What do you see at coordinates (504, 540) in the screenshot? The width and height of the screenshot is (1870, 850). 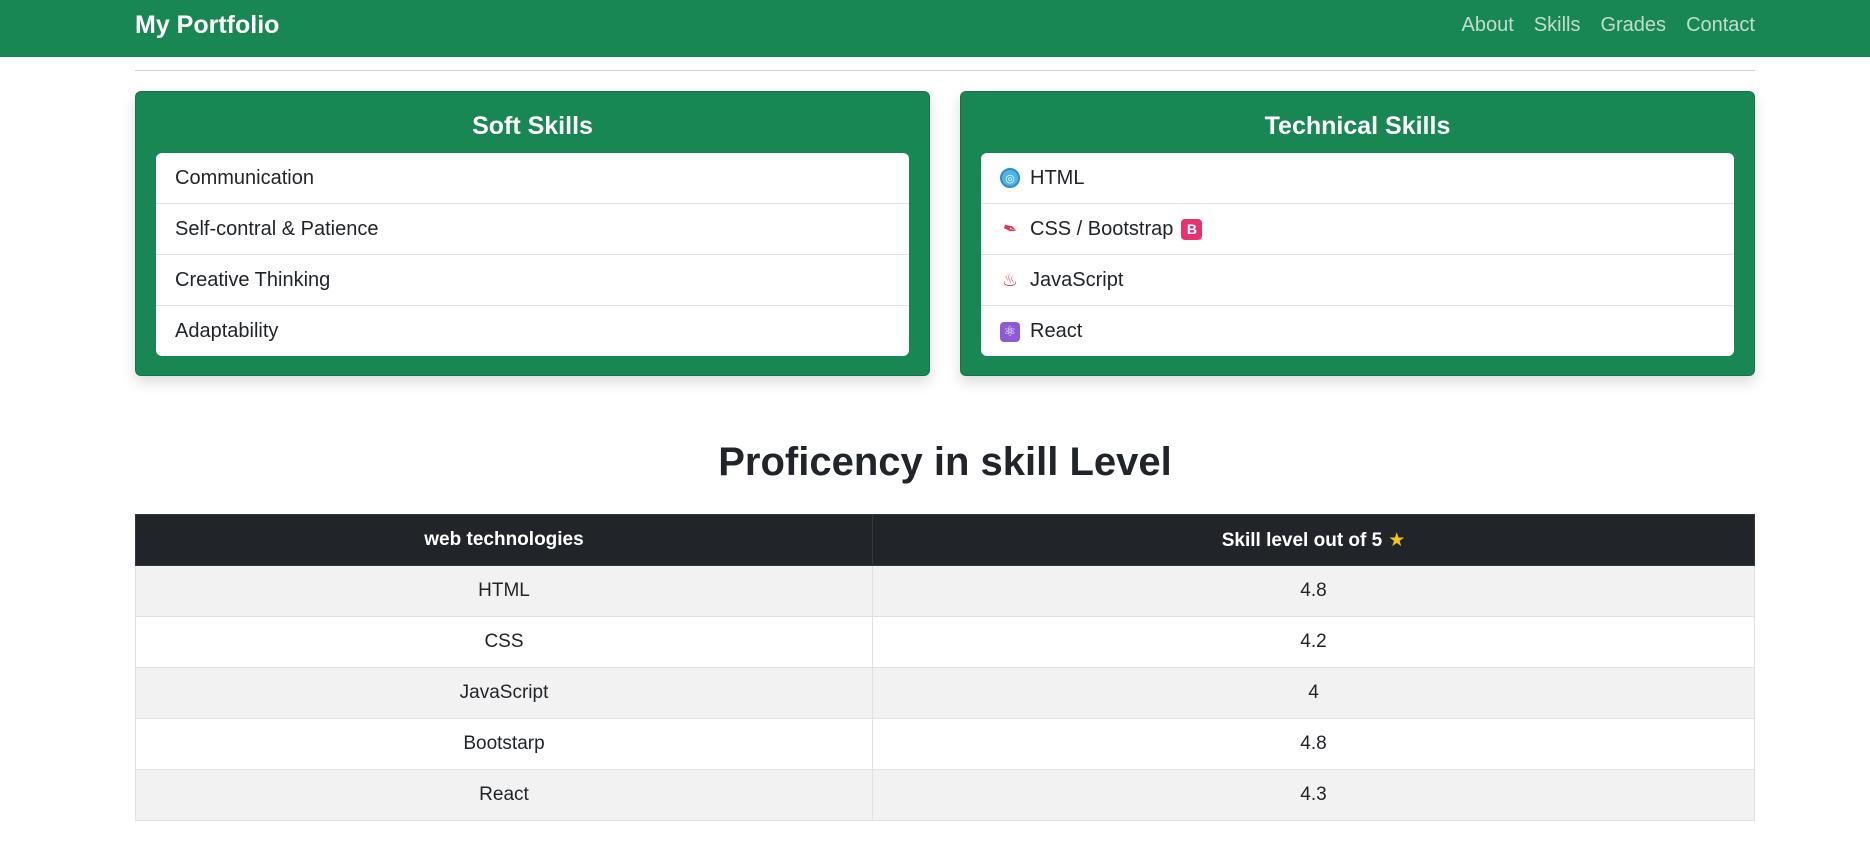 I see `column-header-technology: web technologies` at bounding box center [504, 540].